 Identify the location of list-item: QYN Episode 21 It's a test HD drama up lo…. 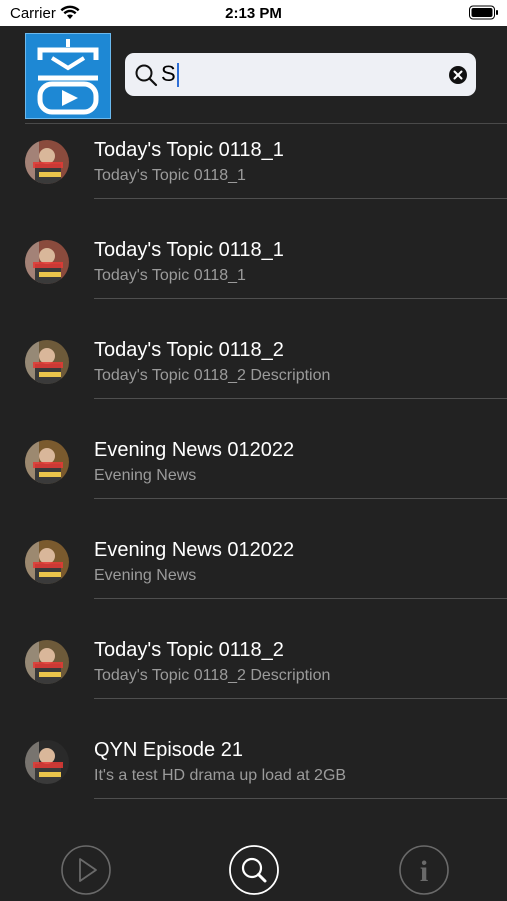
(253, 774).